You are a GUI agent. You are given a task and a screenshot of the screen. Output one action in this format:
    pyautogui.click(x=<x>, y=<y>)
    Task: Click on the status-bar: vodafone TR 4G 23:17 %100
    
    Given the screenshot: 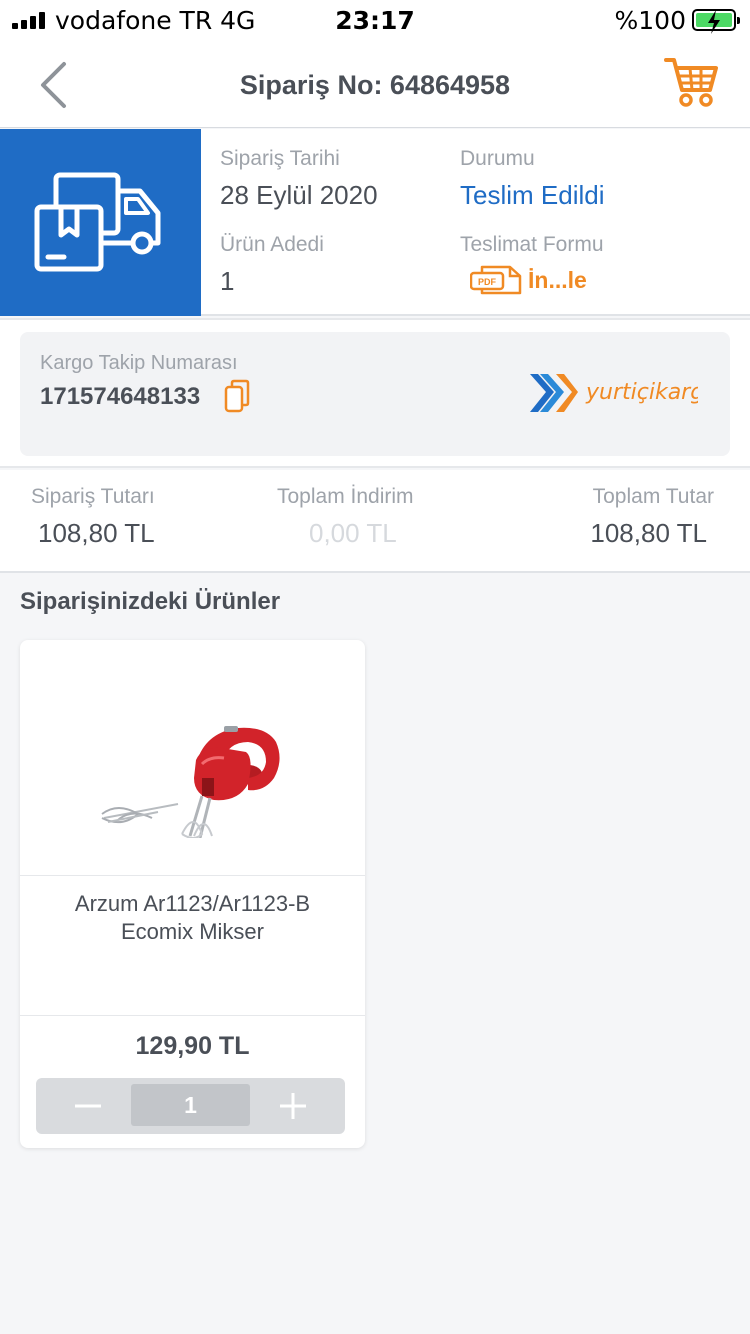 What is the action you would take?
    pyautogui.click(x=375, y=21)
    